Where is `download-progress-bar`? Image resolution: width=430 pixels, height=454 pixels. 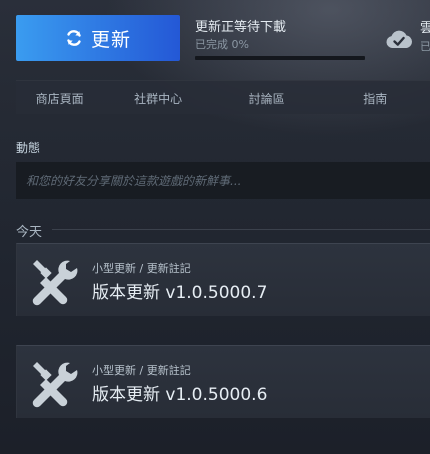
download-progress-bar is located at coordinates (280, 58).